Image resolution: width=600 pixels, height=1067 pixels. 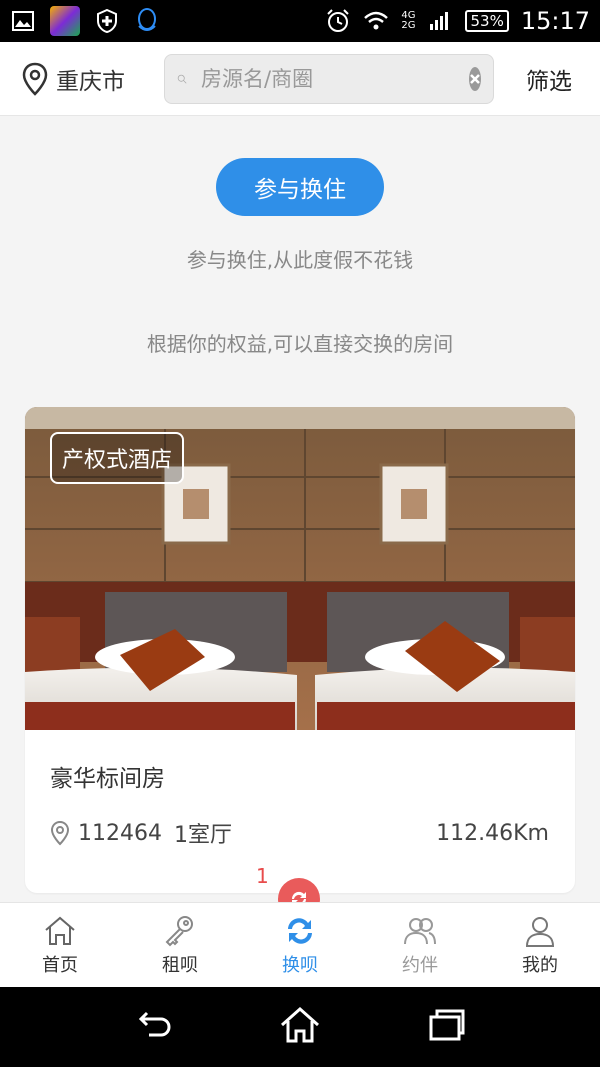 I want to click on tab-home-label: 首页, so click(x=60, y=965).